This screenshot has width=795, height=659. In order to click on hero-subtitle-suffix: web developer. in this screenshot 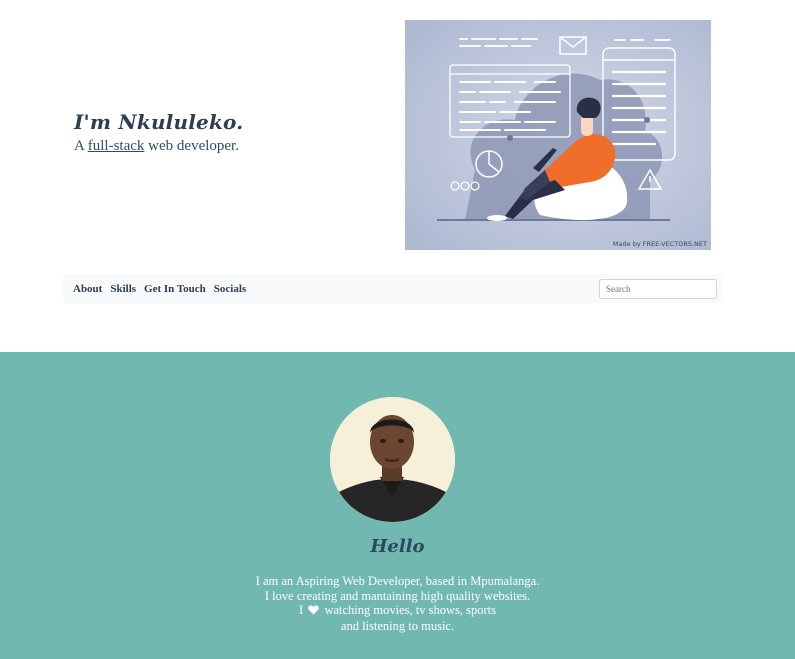, I will do `click(191, 146)`.